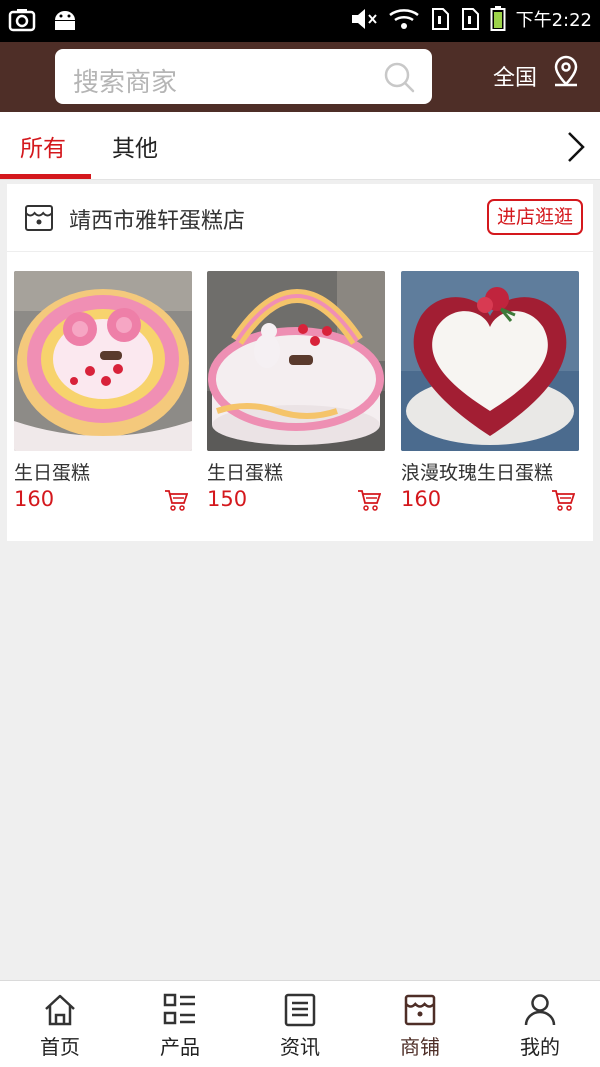 Image resolution: width=600 pixels, height=1067 pixels. I want to click on search-icon, so click(399, 77).